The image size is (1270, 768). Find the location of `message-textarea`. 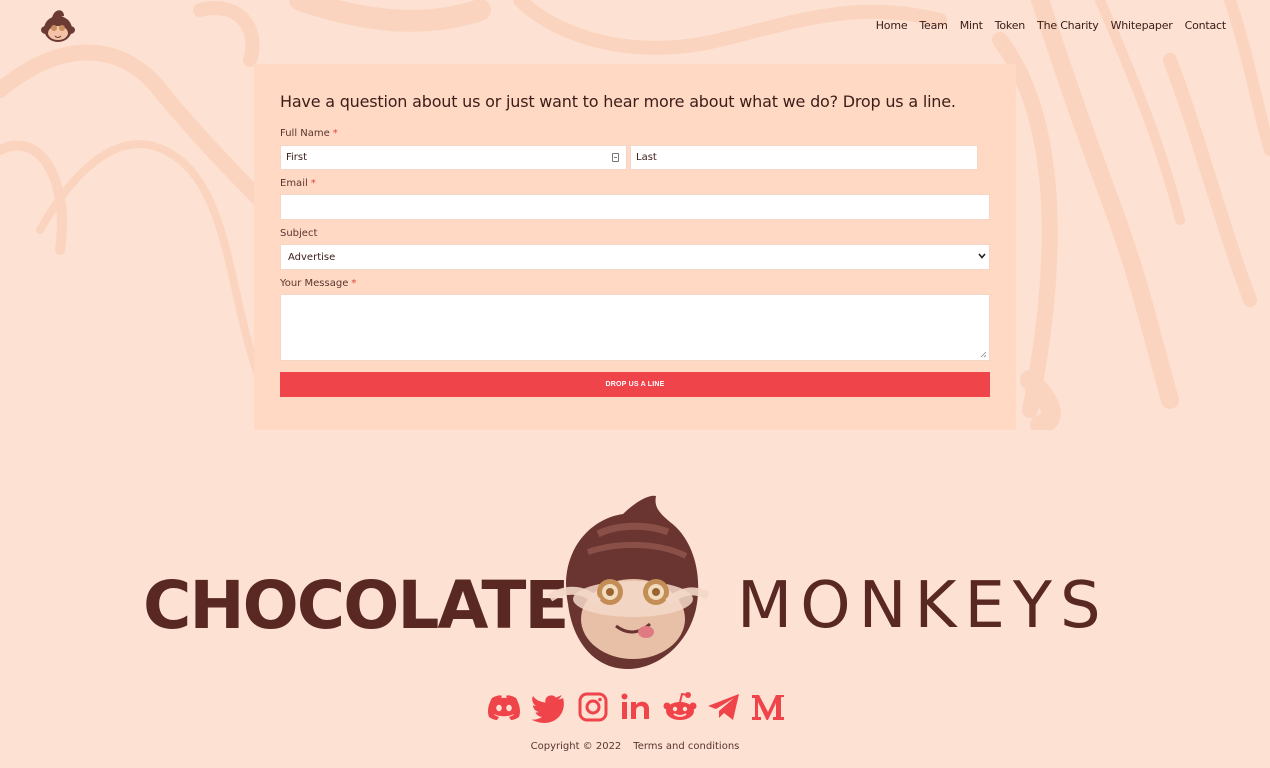

message-textarea is located at coordinates (635, 327).